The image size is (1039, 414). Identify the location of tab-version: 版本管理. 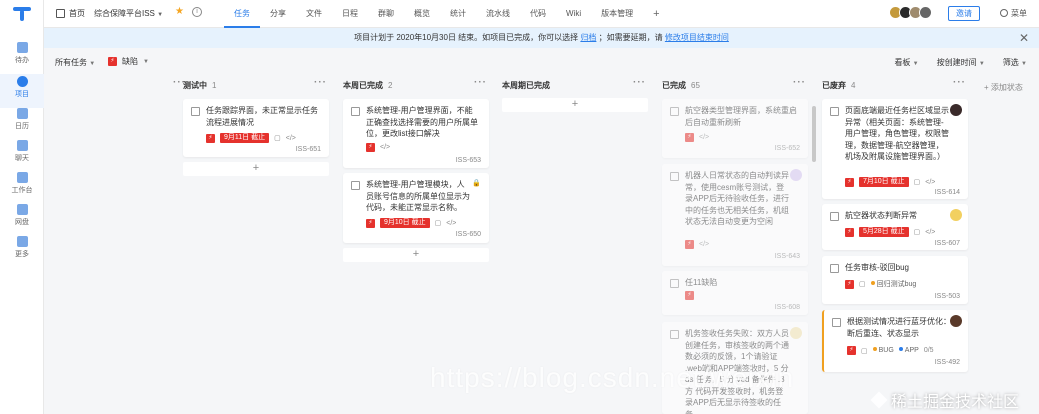
(617, 14).